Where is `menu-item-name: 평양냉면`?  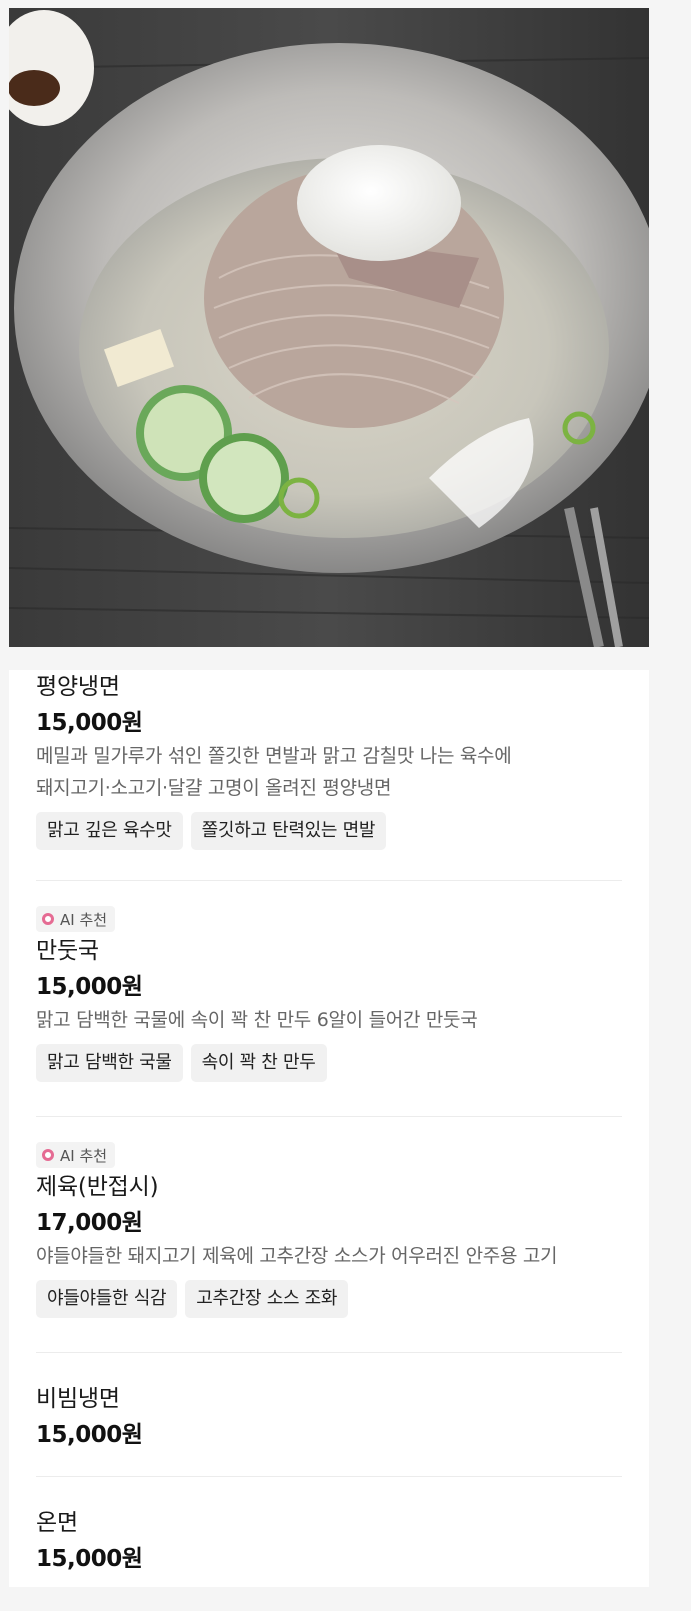
menu-item-name: 평양냉면 is located at coordinates (78, 687).